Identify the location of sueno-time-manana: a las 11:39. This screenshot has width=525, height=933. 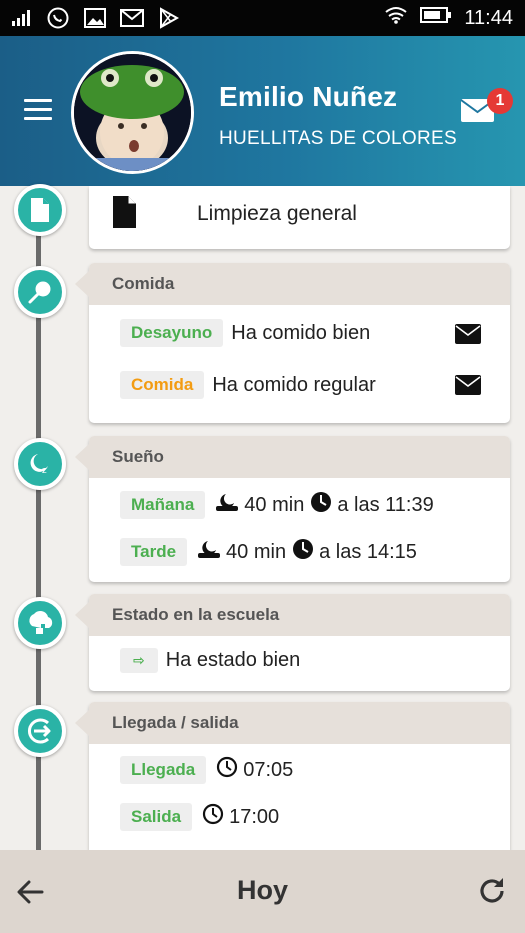
(385, 504).